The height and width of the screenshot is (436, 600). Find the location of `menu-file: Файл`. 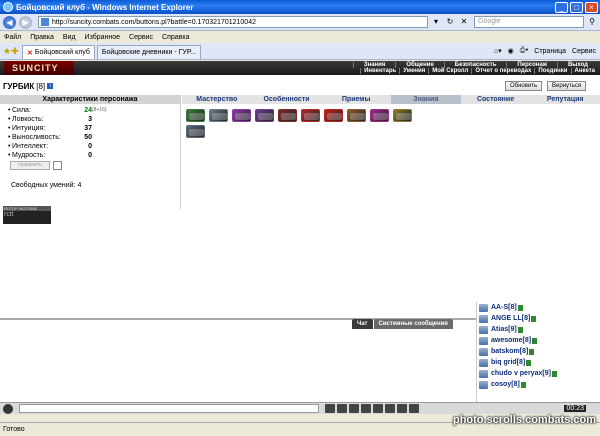

menu-file: Файл is located at coordinates (12, 37).